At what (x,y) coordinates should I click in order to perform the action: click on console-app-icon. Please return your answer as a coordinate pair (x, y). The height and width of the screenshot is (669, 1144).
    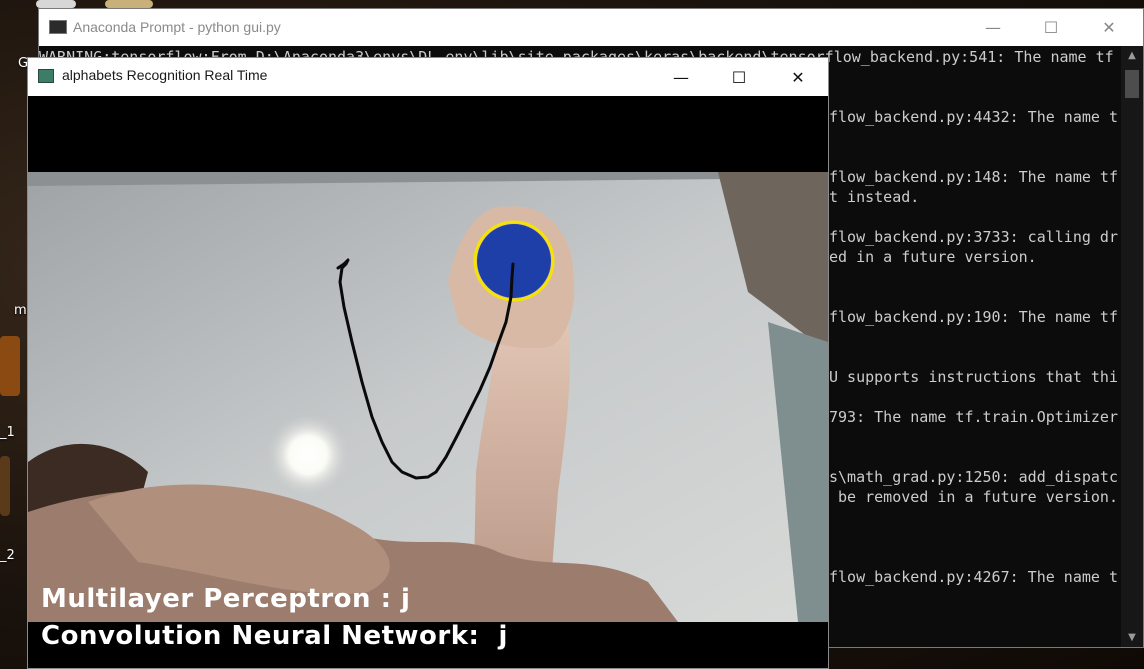
    Looking at the image, I should click on (58, 27).